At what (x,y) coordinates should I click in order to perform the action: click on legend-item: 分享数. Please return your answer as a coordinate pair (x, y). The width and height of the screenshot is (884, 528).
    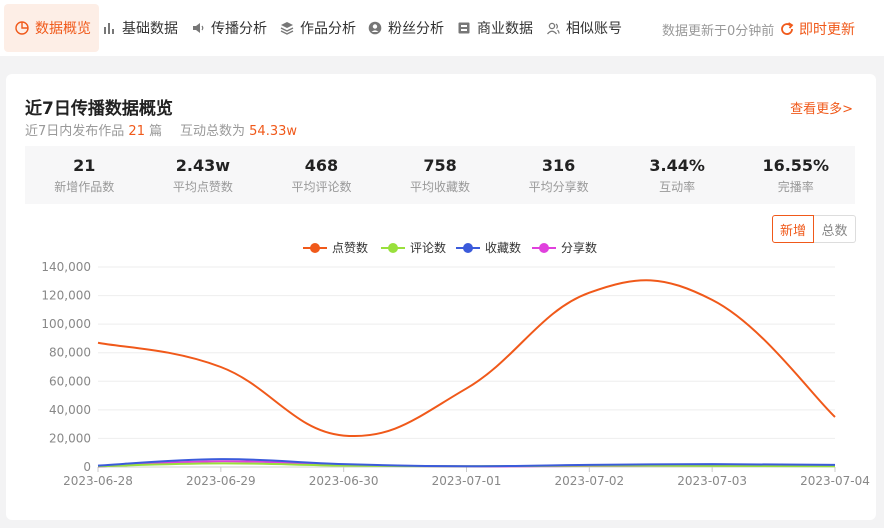
    Looking at the image, I should click on (564, 247).